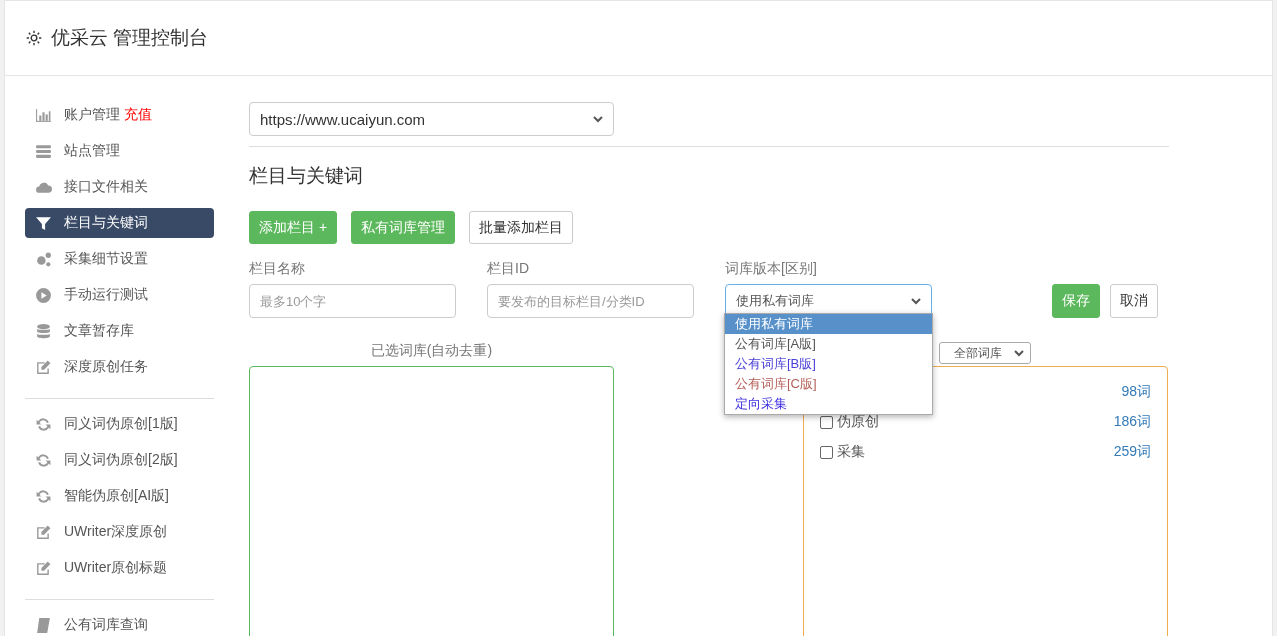  What do you see at coordinates (1132, 422) in the screenshot?
I see `word-count: 186词` at bounding box center [1132, 422].